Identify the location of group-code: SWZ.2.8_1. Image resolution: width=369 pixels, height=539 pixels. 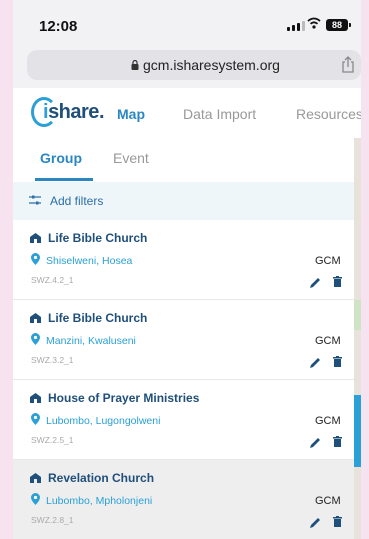
(52, 520).